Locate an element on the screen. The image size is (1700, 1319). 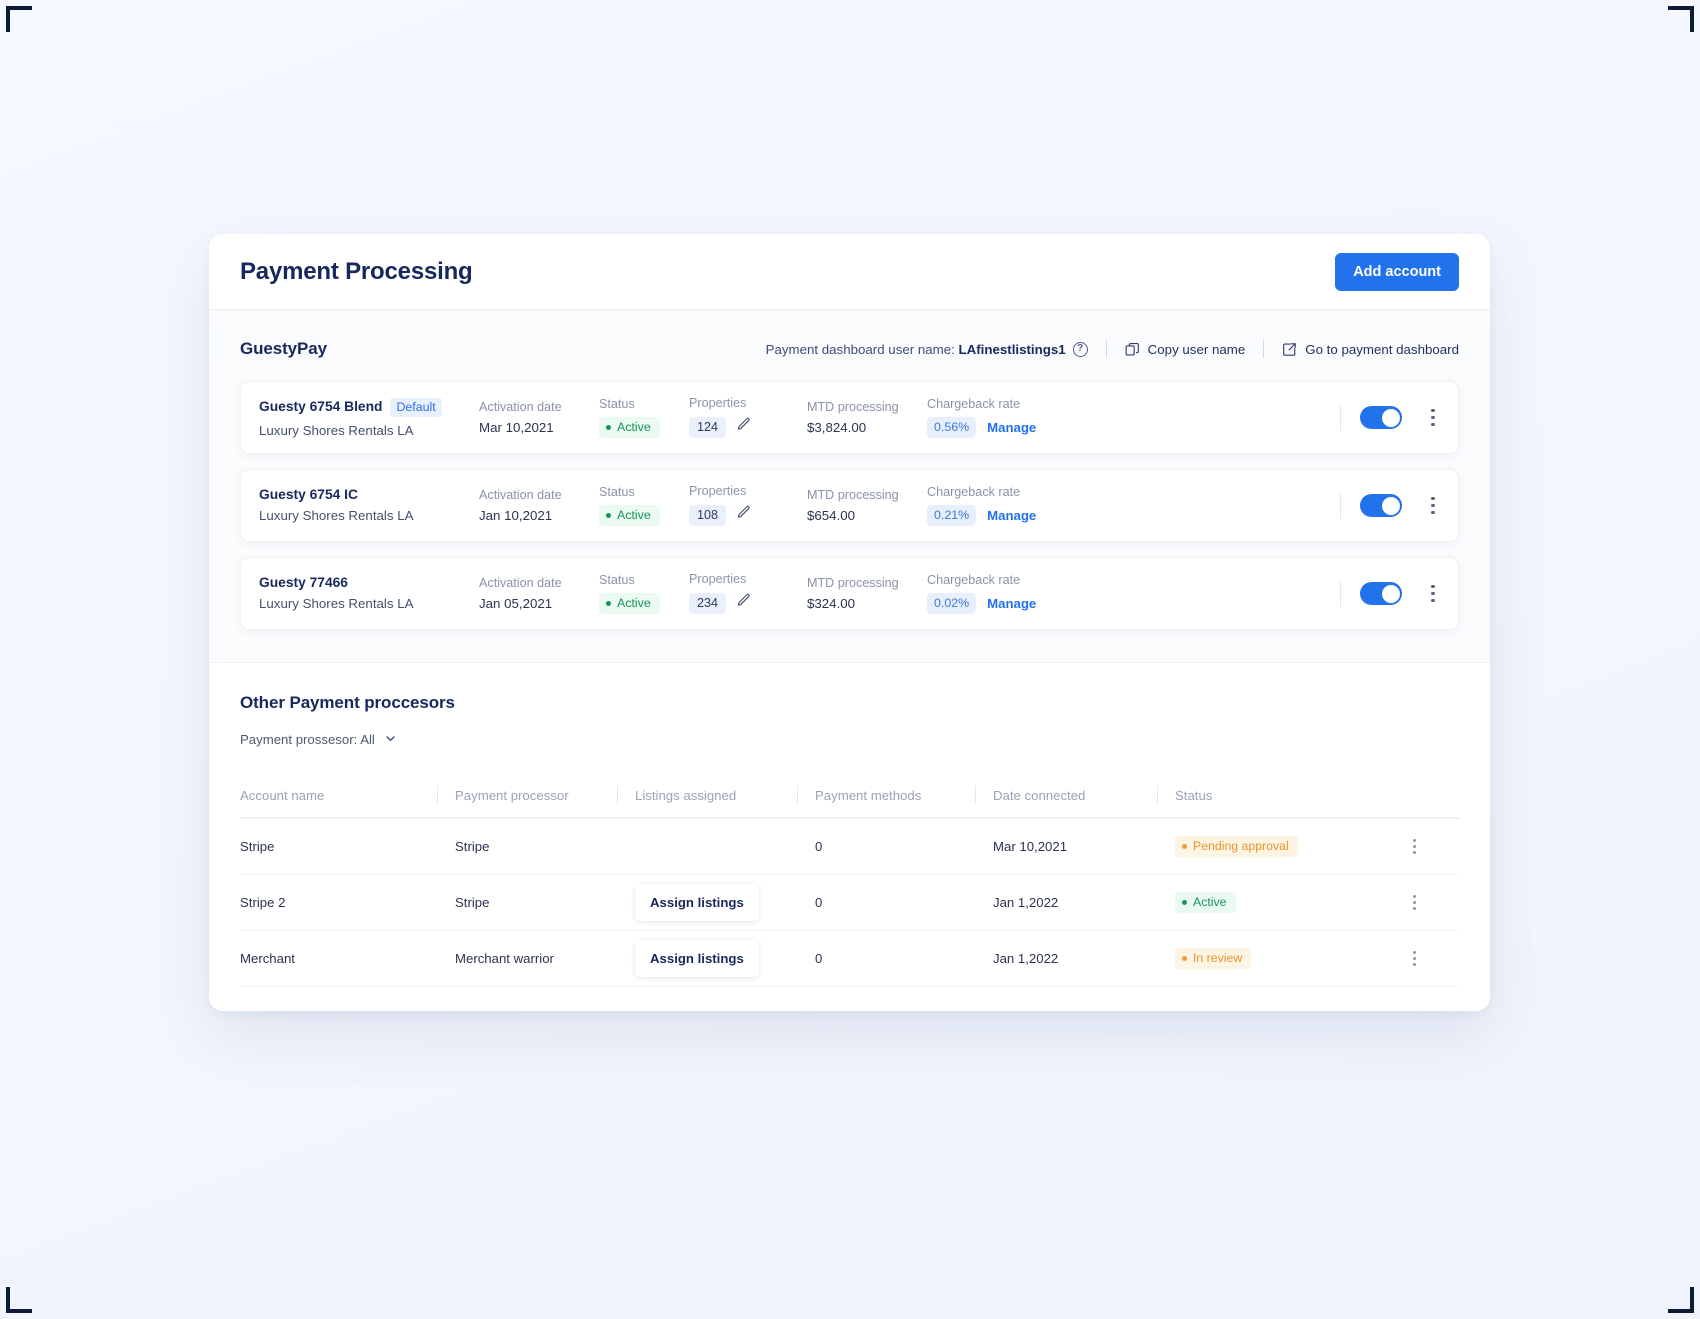
default-badge: Default is located at coordinates (416, 407).